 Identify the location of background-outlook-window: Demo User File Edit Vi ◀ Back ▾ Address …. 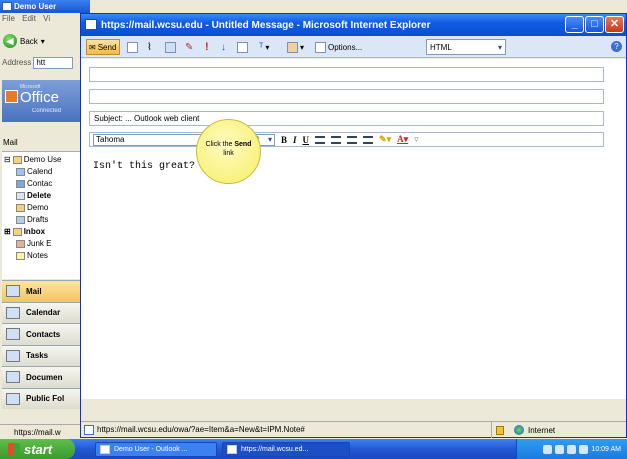
(45, 219).